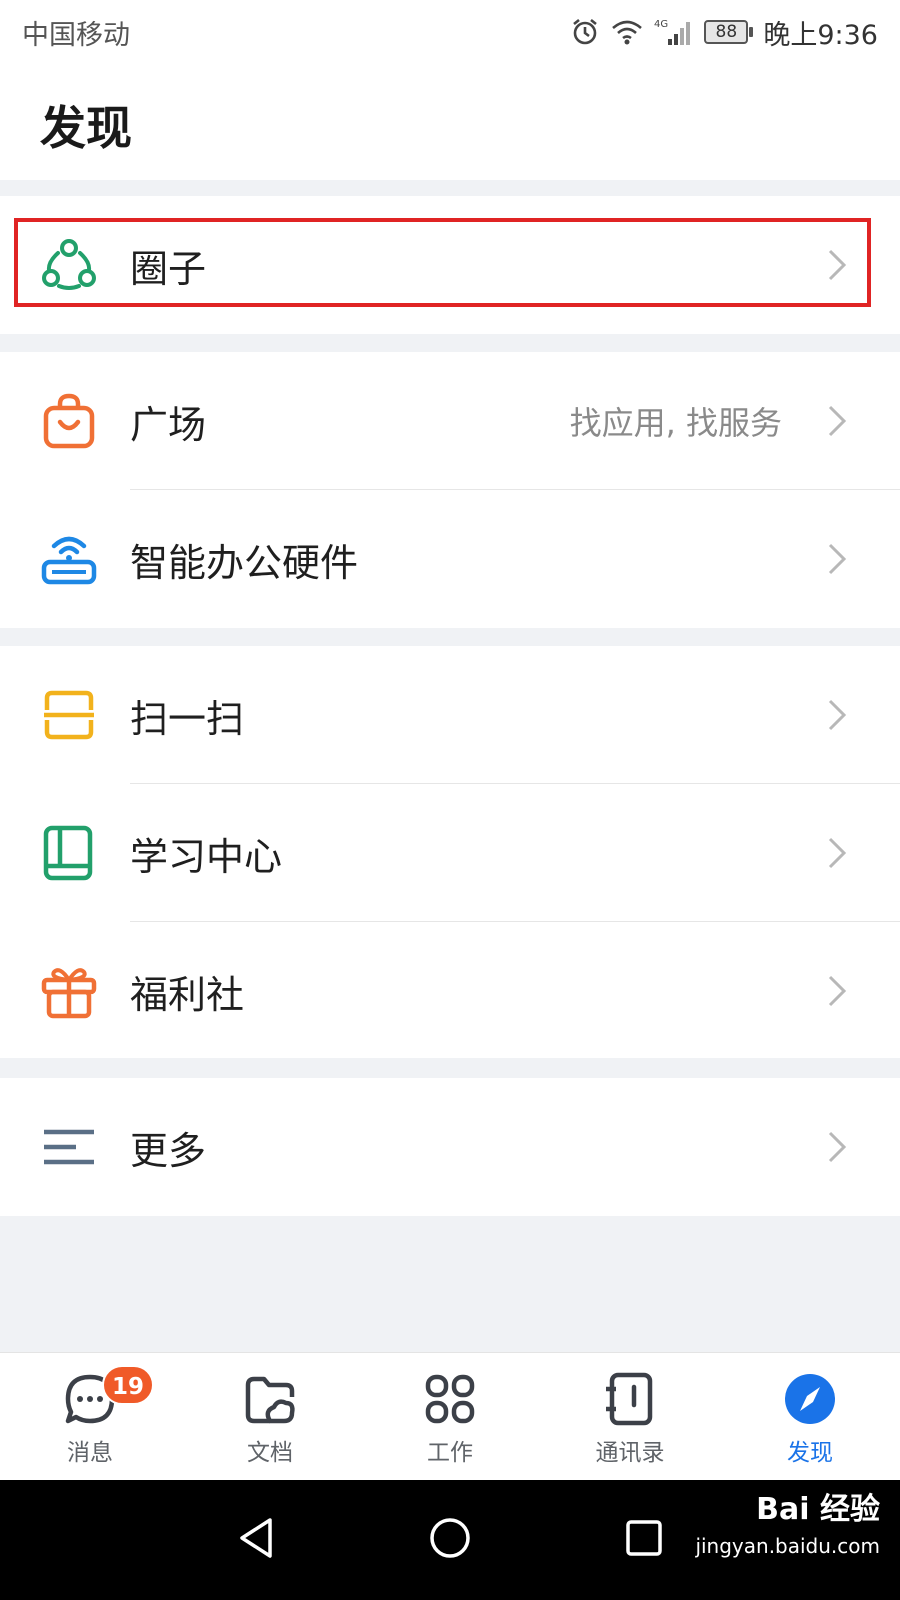 The height and width of the screenshot is (1600, 900). I want to click on menu-group-more: 更多, so click(450, 1147).